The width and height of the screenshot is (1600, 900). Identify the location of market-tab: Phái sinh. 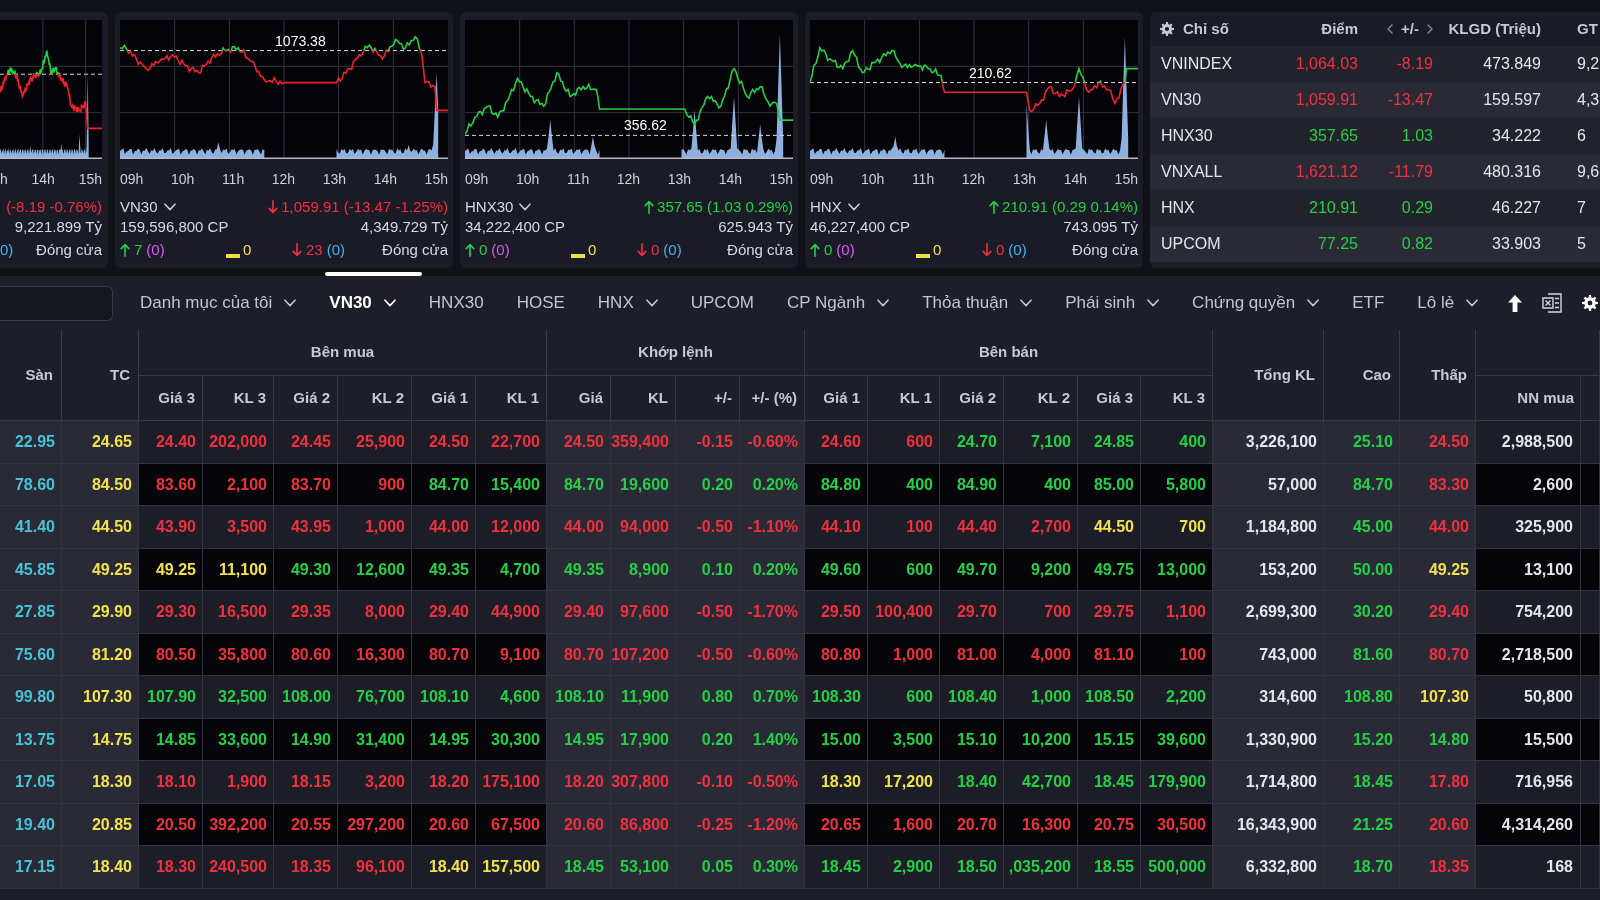
(1112, 303).